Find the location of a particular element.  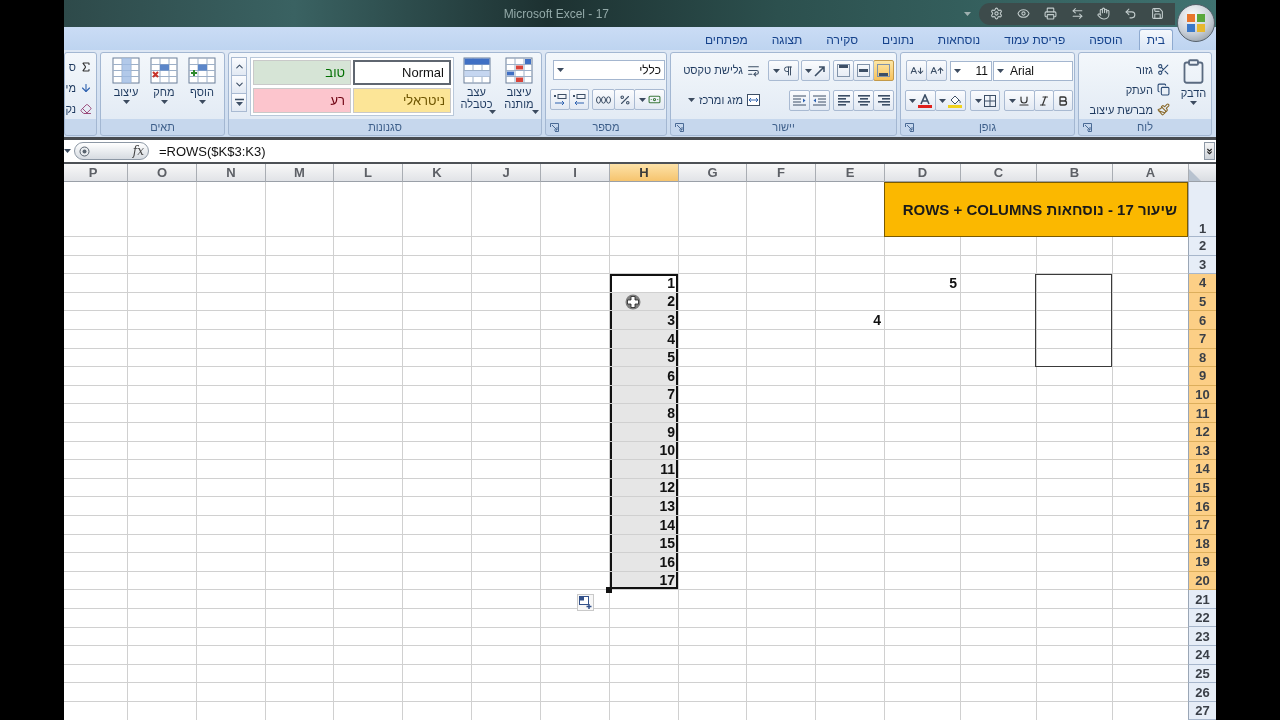

column-header: J is located at coordinates (505, 173).